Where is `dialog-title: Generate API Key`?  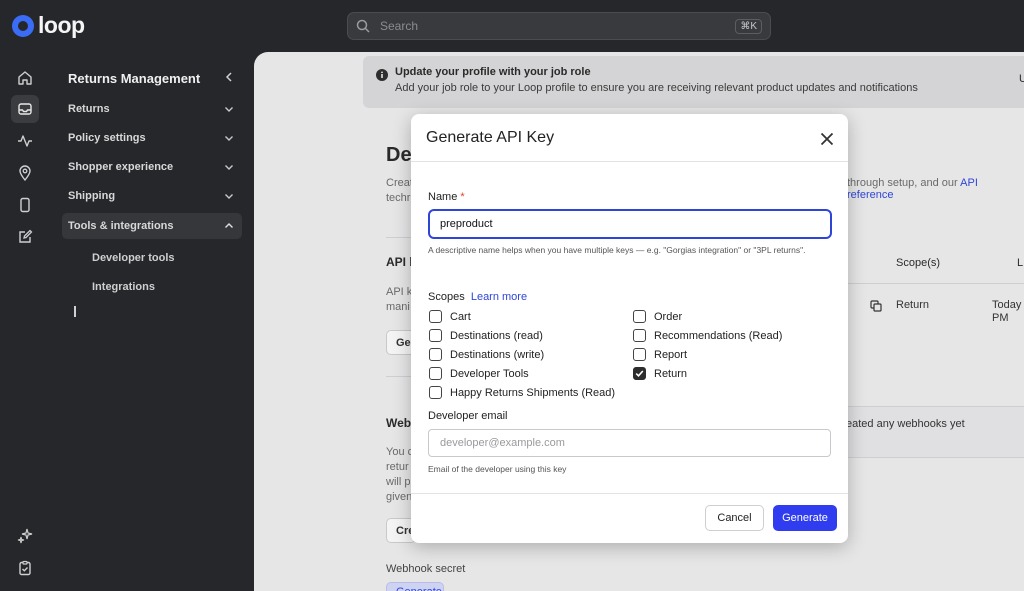
dialog-title: Generate API Key is located at coordinates (490, 137).